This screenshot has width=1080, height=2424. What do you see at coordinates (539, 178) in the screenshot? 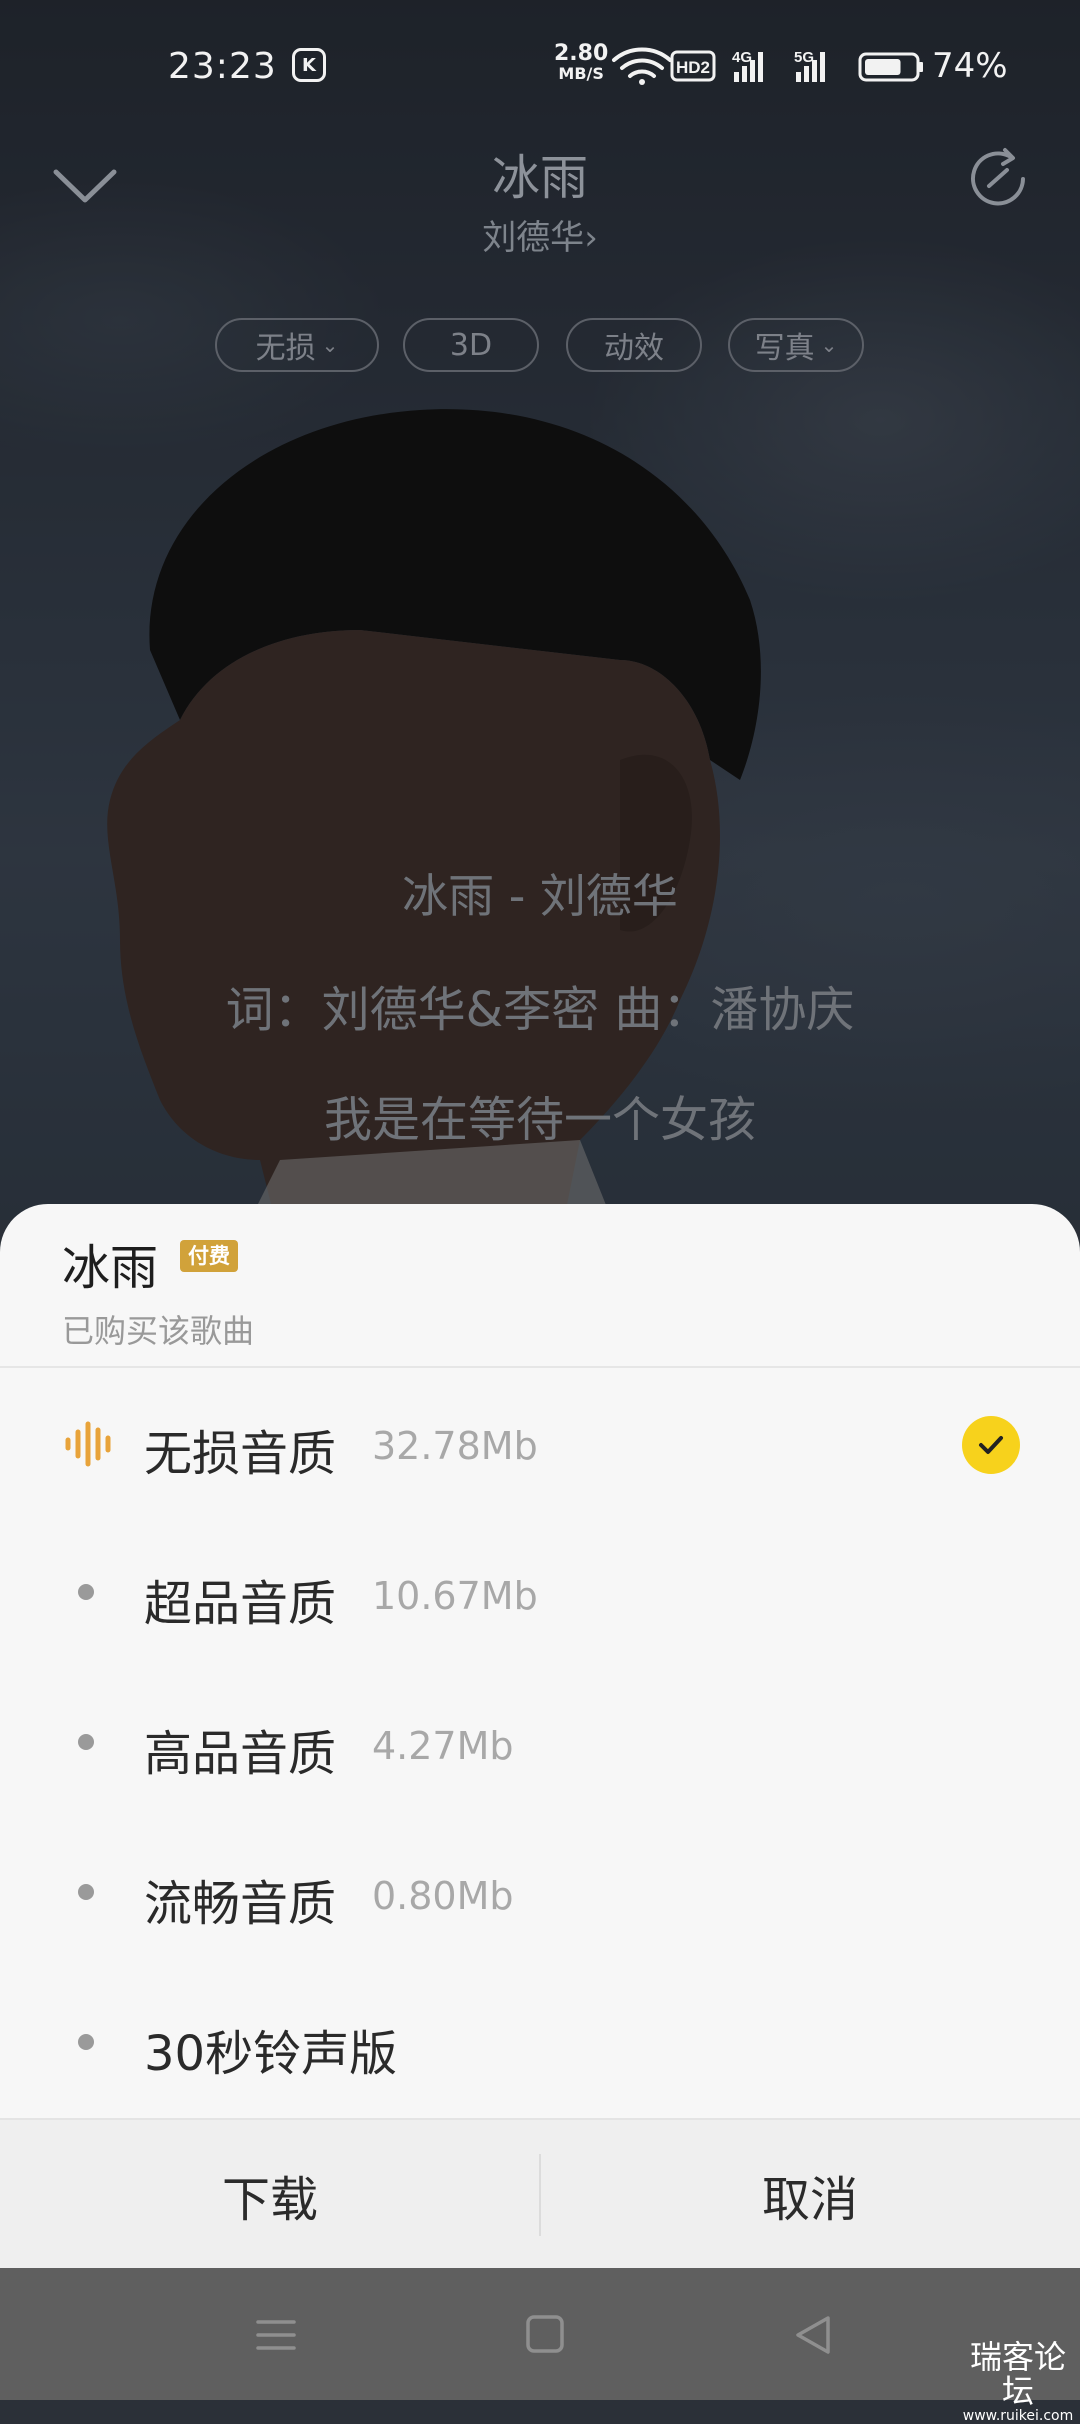
I see `song-title: 冰雨` at bounding box center [539, 178].